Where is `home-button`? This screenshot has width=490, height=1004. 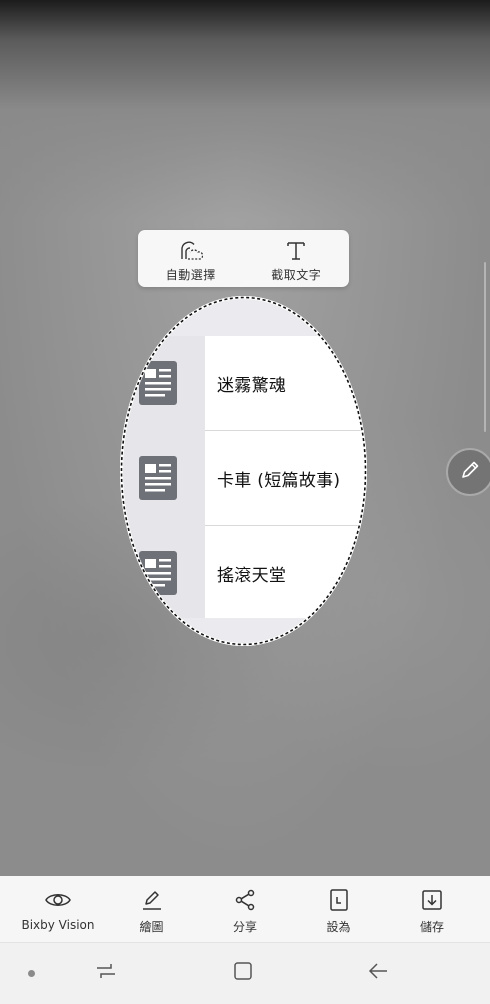
home-button is located at coordinates (243, 973).